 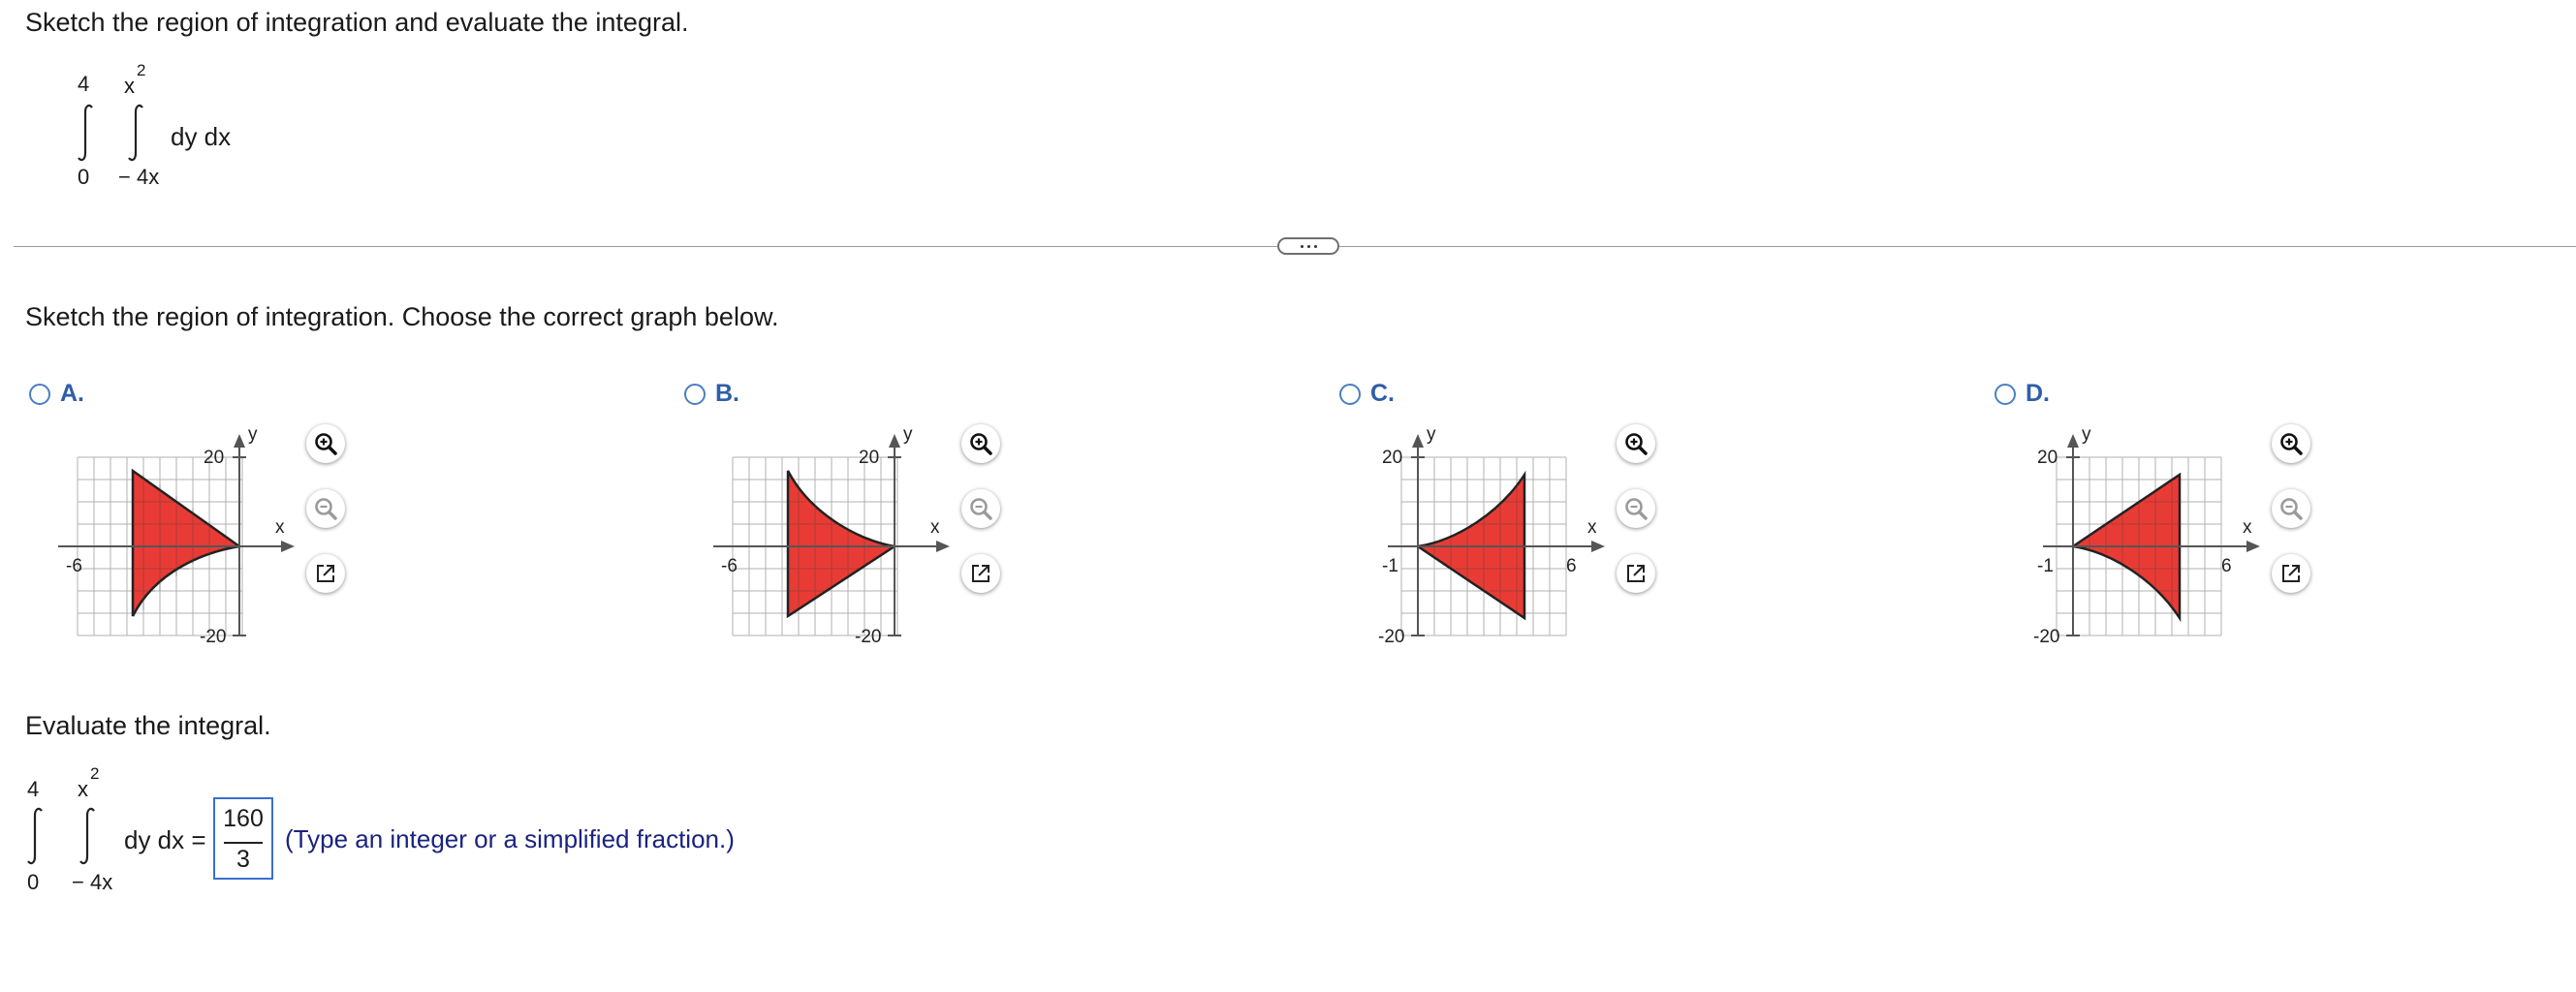 I want to click on region-b, so click(x=842, y=544).